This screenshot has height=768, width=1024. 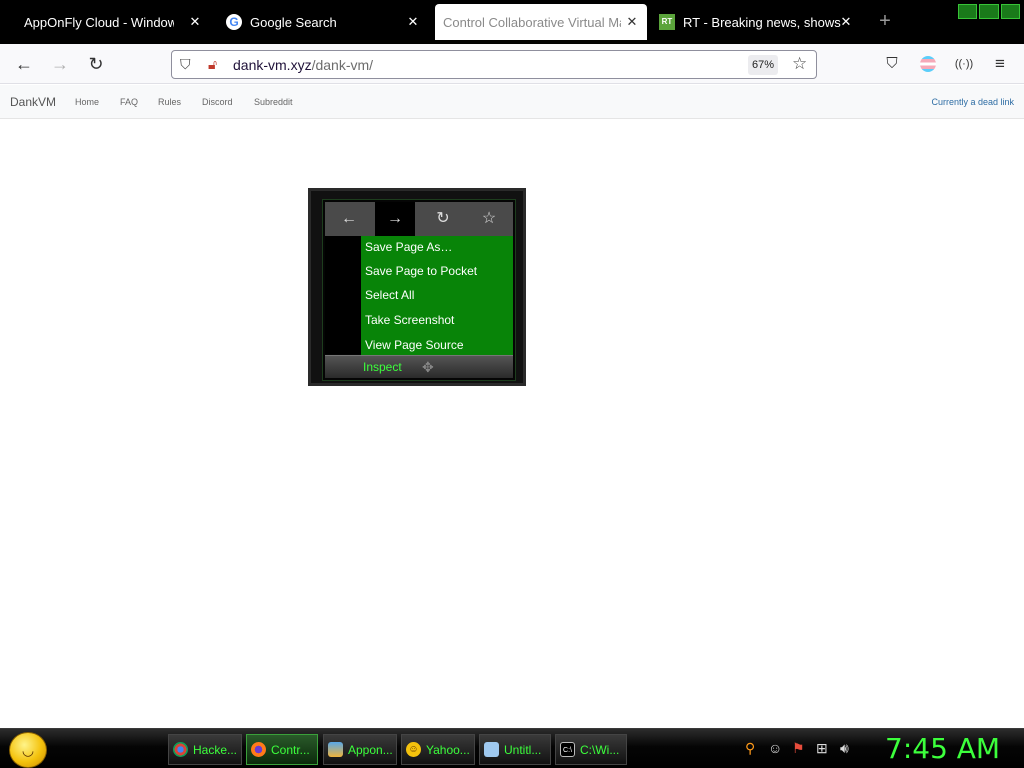 What do you see at coordinates (667, 22) in the screenshot?
I see `rt-icon: RT` at bounding box center [667, 22].